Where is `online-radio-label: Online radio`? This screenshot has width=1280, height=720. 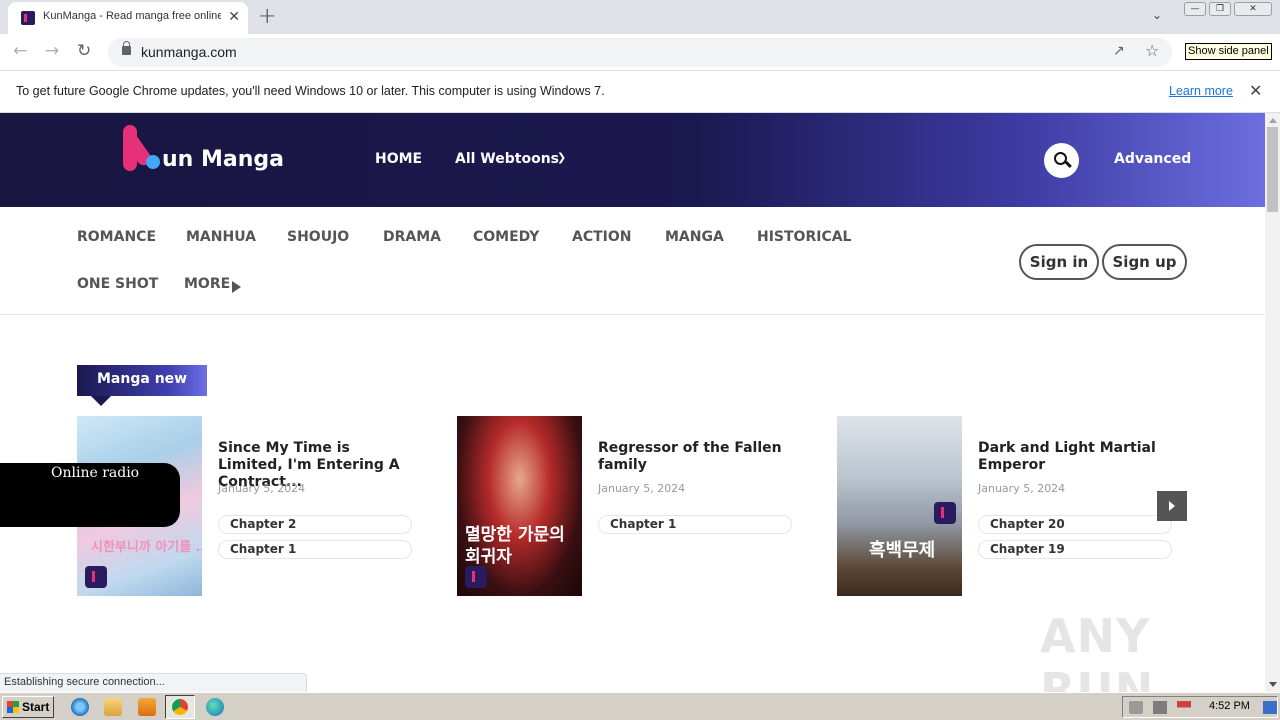
online-radio-label: Online radio is located at coordinates (95, 473).